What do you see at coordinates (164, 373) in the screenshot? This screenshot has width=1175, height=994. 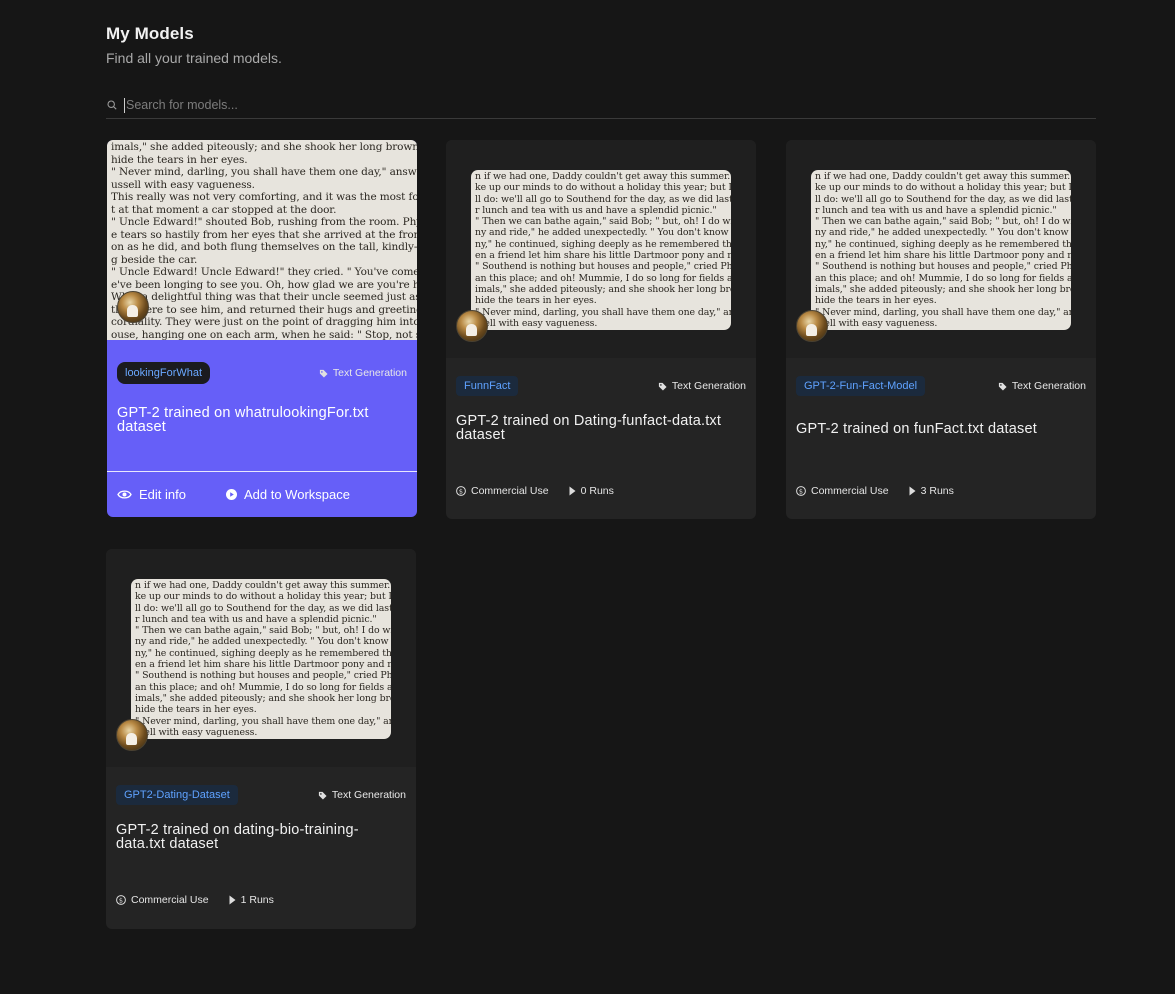 I see `model-name-pill: lookingForWhat` at bounding box center [164, 373].